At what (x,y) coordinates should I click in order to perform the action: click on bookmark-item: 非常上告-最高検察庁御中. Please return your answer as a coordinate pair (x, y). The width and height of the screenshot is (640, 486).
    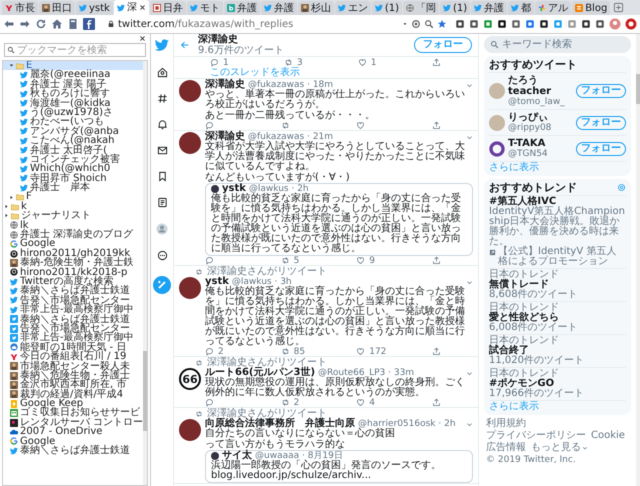
    Looking at the image, I should click on (73, 310).